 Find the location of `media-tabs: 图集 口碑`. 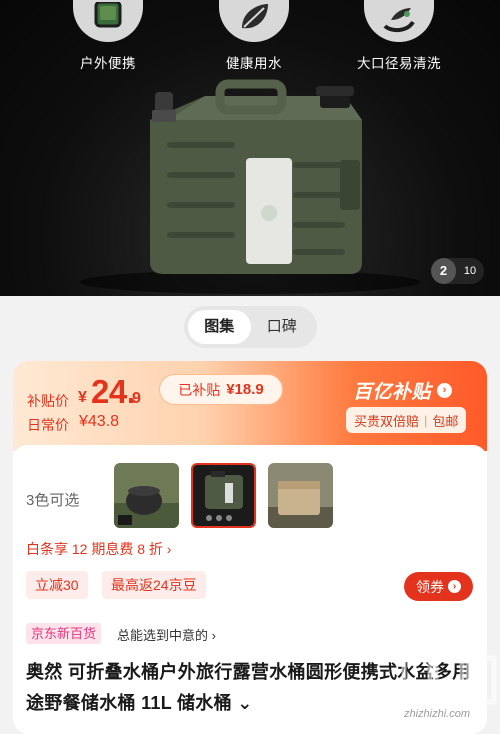

media-tabs: 图集 口碑 is located at coordinates (250, 327).